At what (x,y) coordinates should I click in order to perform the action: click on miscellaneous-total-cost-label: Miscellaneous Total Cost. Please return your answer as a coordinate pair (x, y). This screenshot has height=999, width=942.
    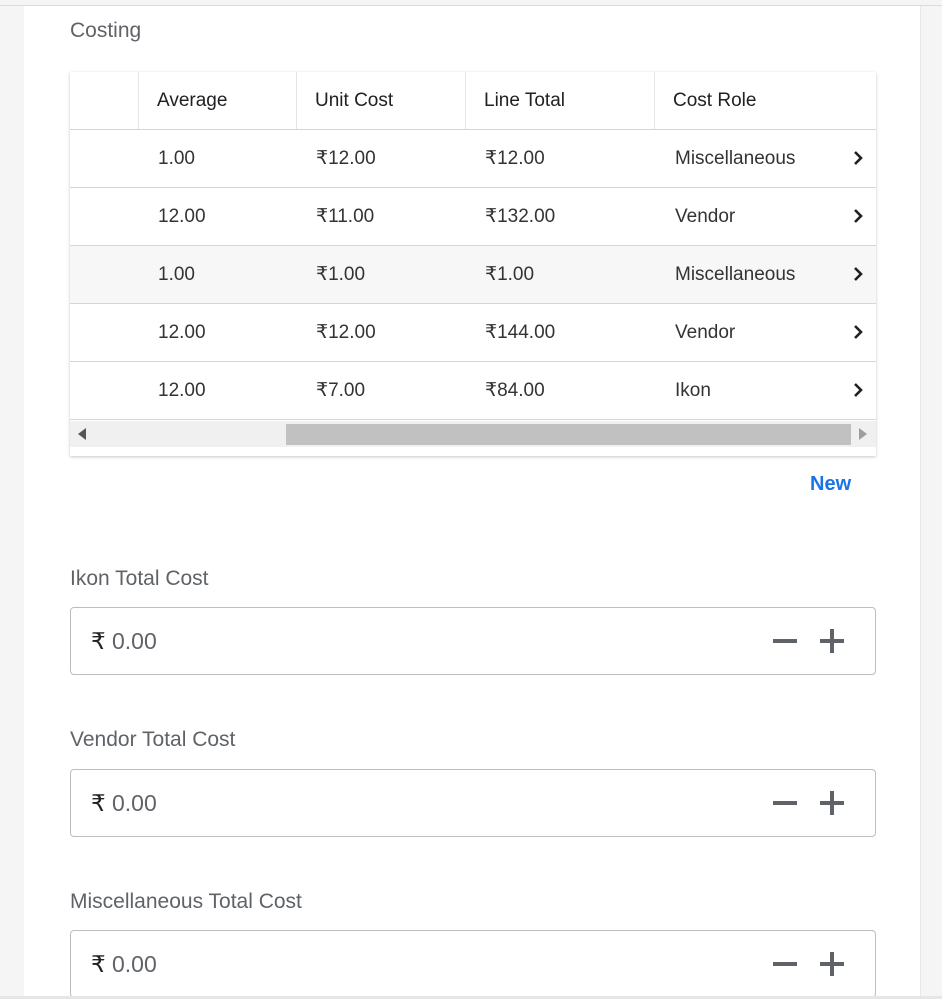
    Looking at the image, I should click on (186, 901).